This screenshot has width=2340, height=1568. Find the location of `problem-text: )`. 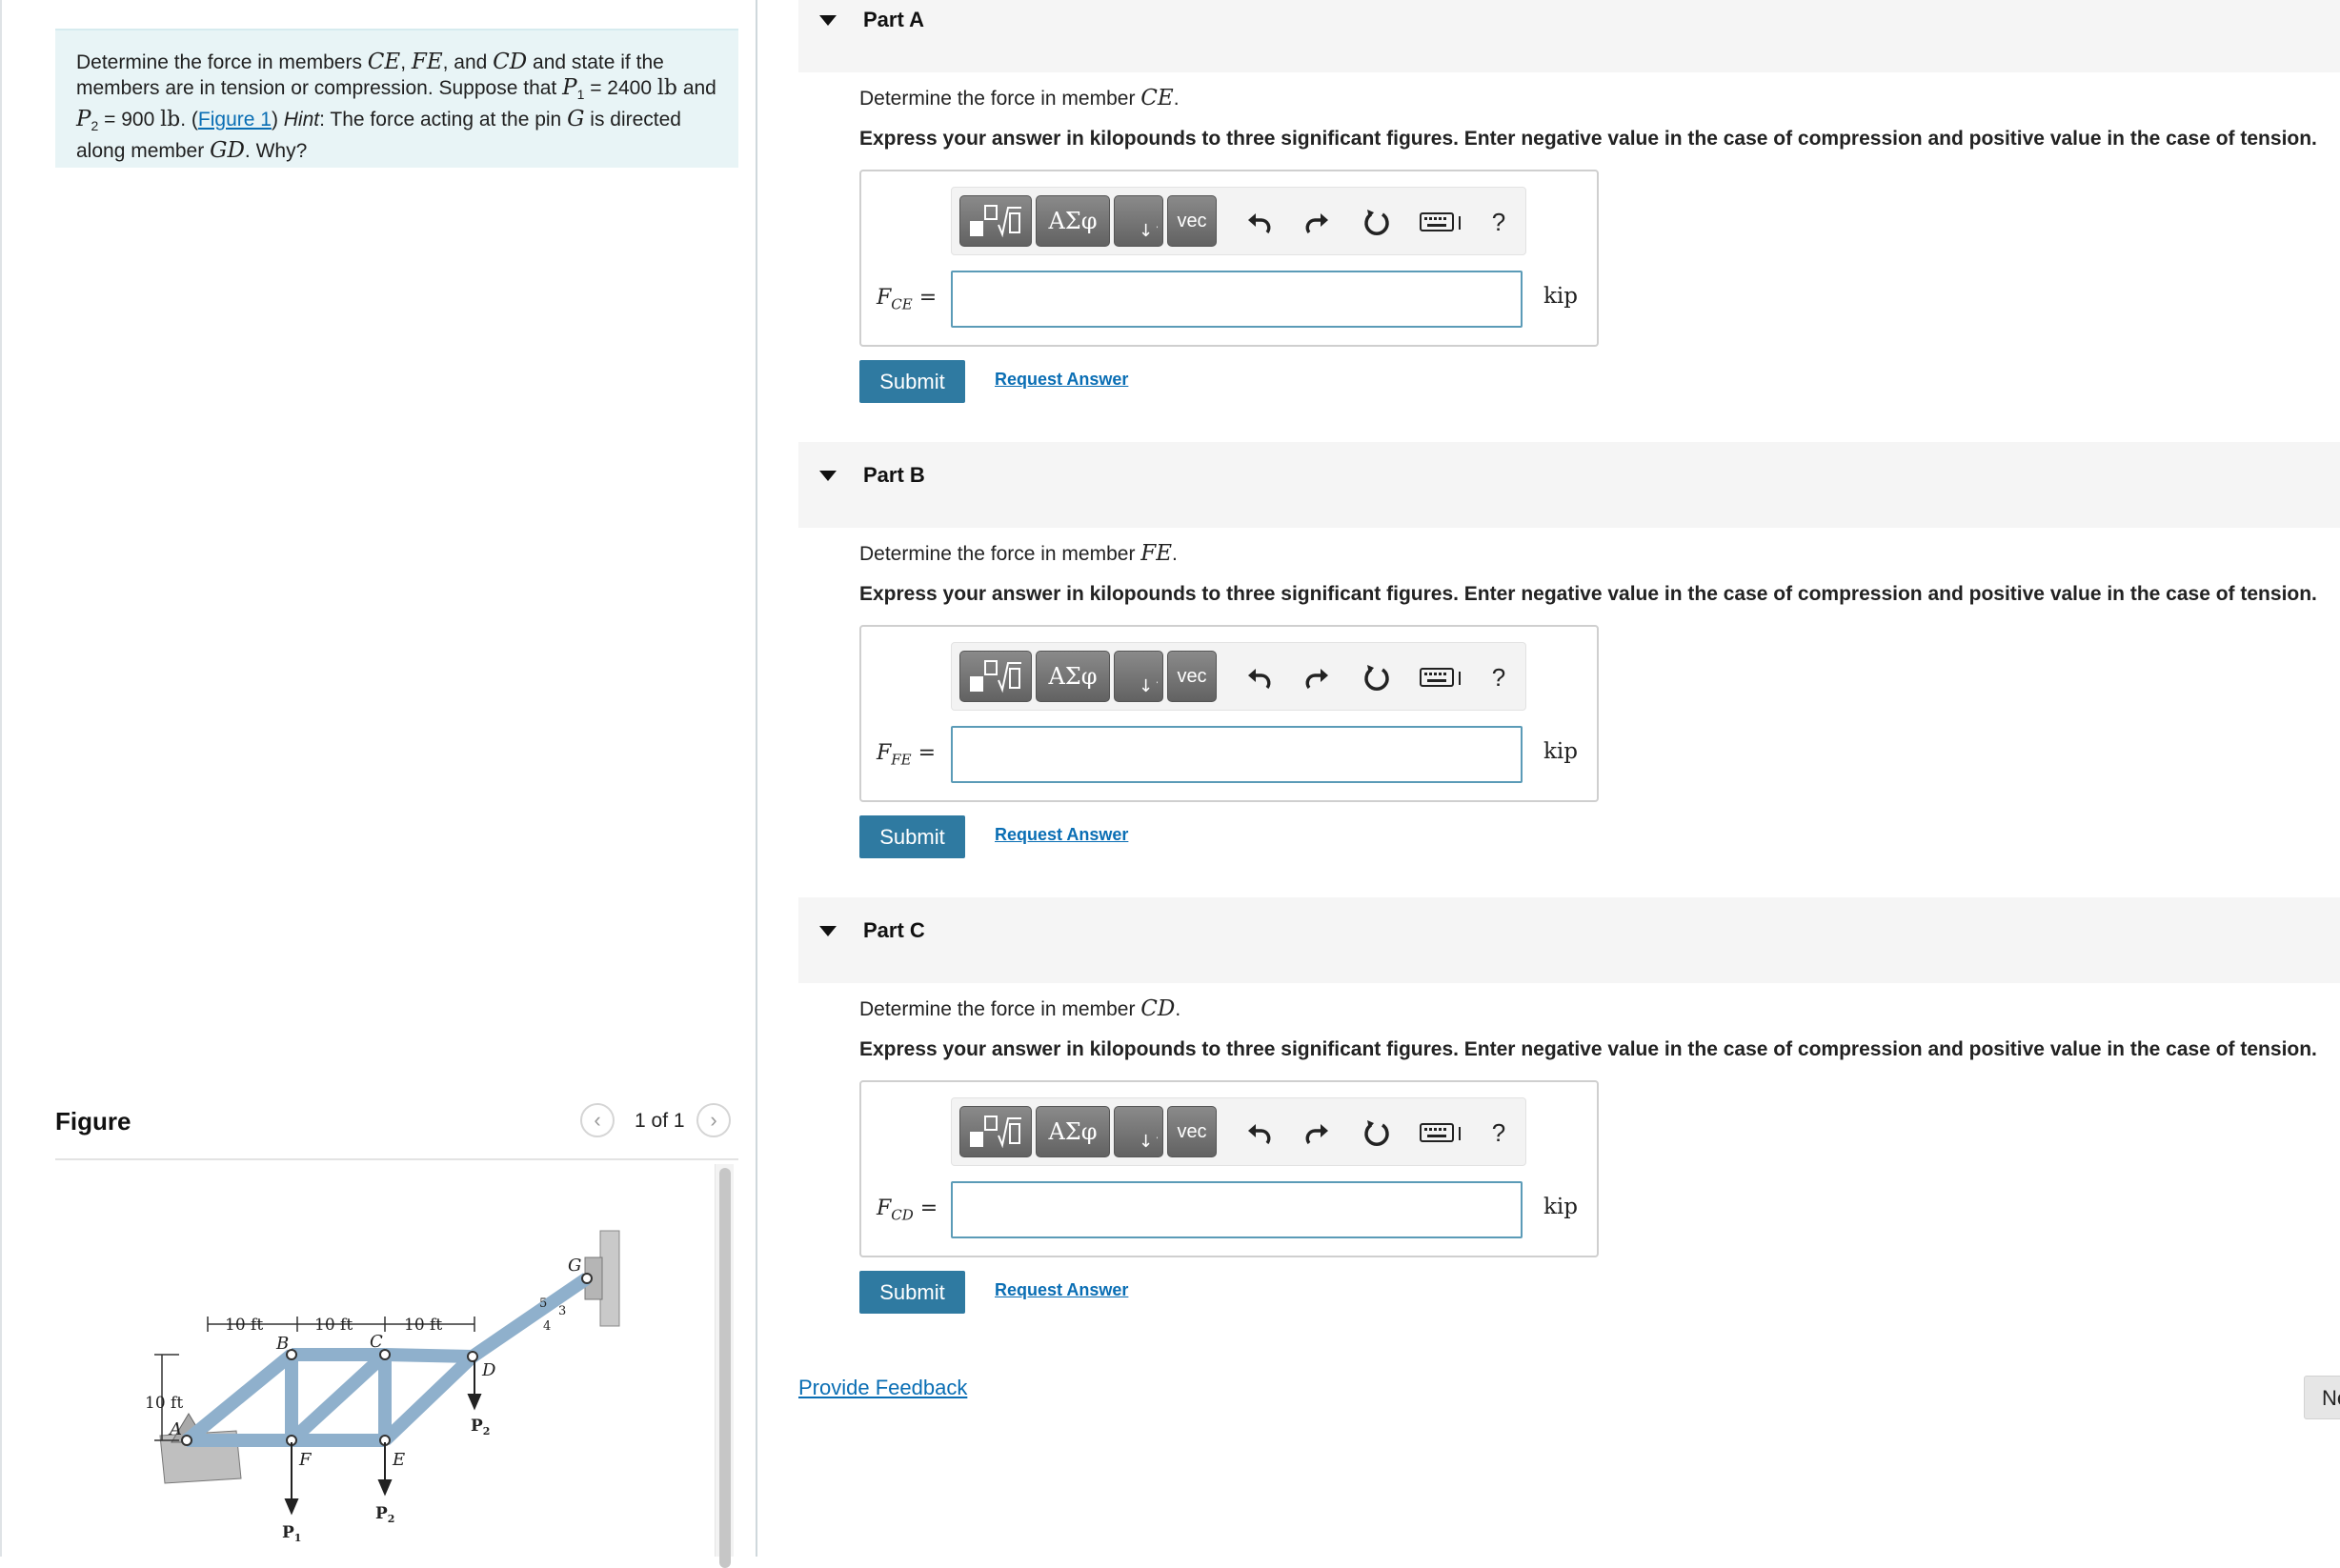

problem-text: ) is located at coordinates (277, 120).